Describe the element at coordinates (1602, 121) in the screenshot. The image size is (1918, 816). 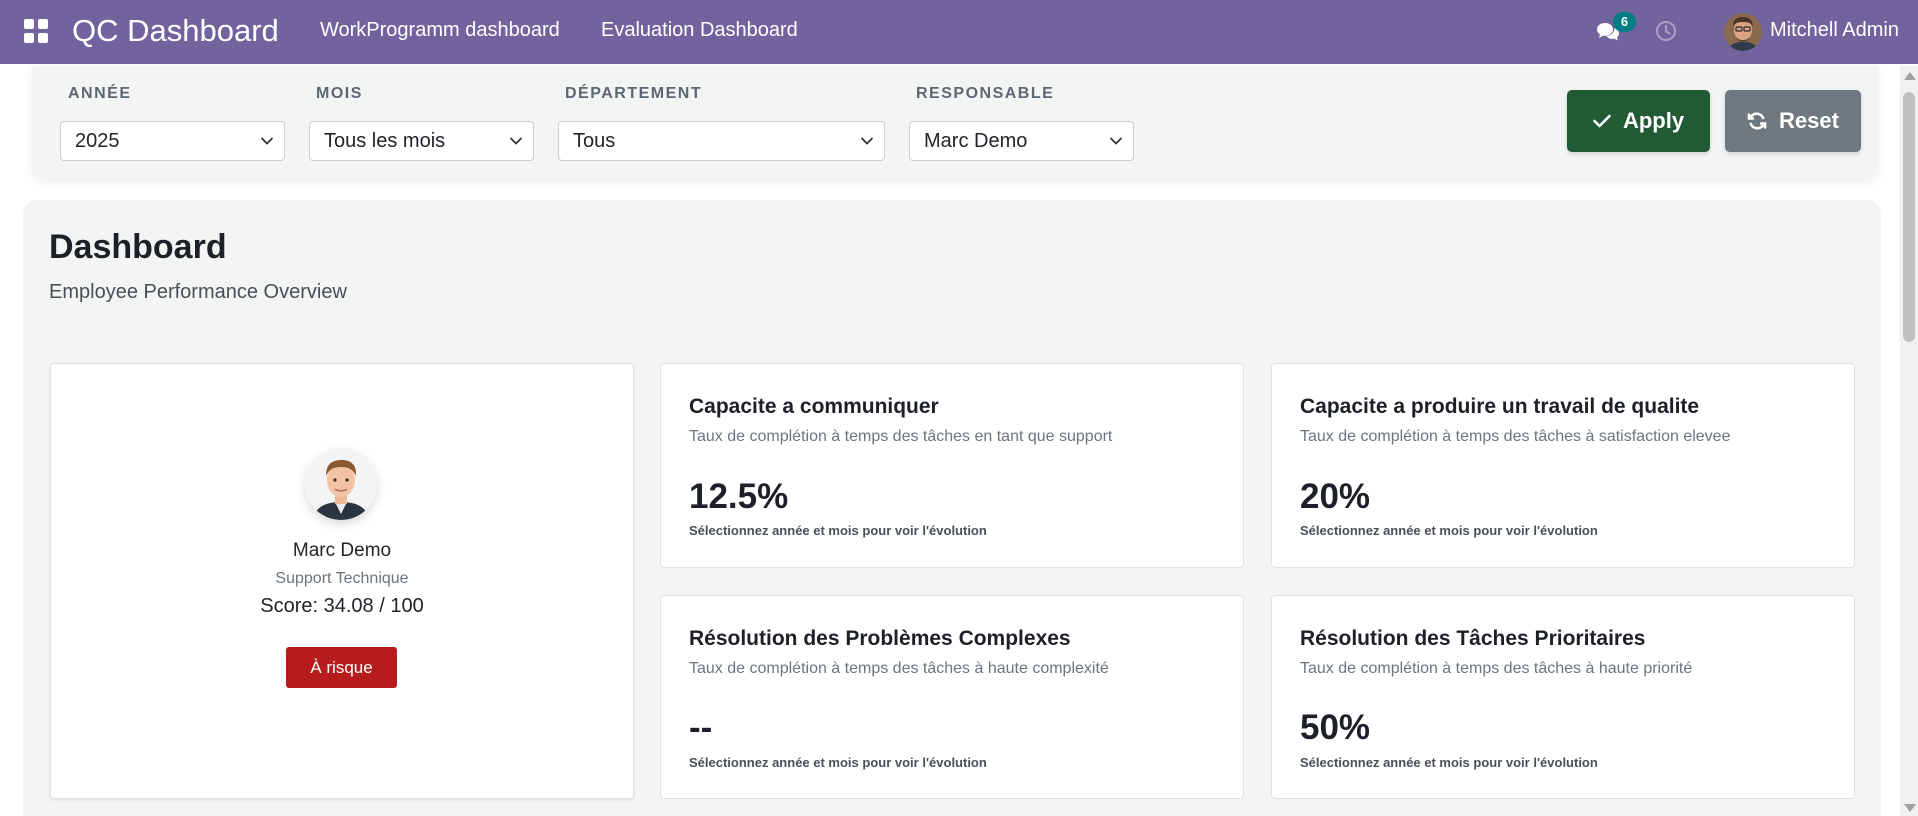
I see `check-icon` at that location.